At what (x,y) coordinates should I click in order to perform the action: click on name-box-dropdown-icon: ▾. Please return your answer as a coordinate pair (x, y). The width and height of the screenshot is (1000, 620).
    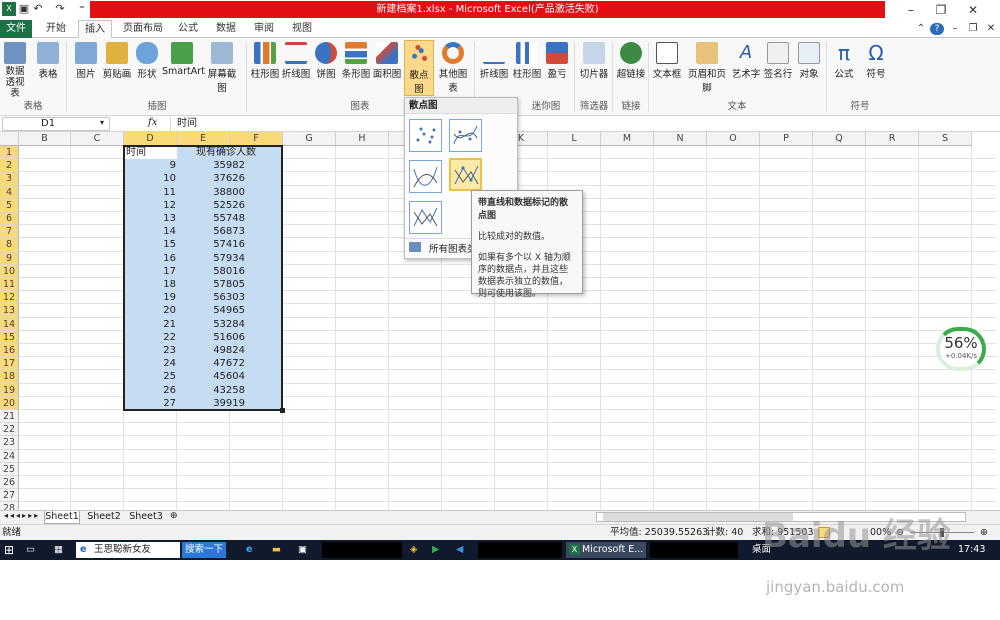
    Looking at the image, I should click on (102, 122).